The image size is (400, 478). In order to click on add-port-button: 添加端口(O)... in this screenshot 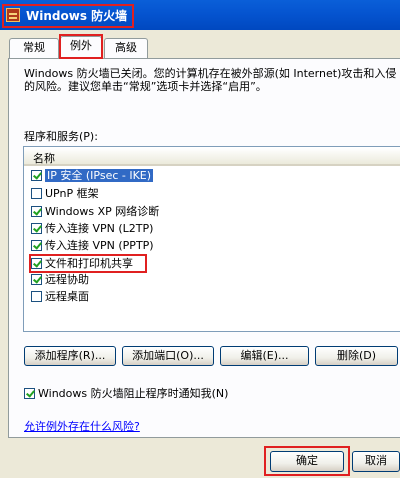, I will do `click(168, 356)`.